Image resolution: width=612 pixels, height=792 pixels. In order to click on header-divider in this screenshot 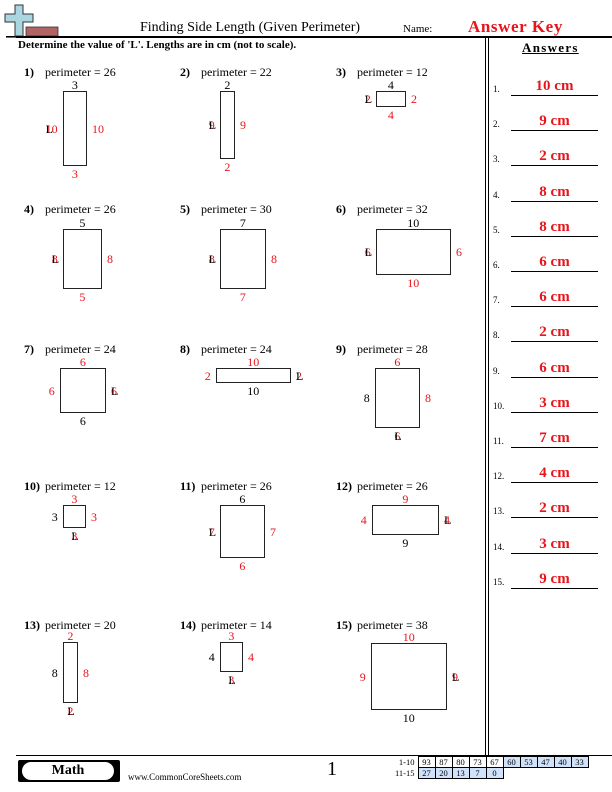, I will do `click(314, 37)`.